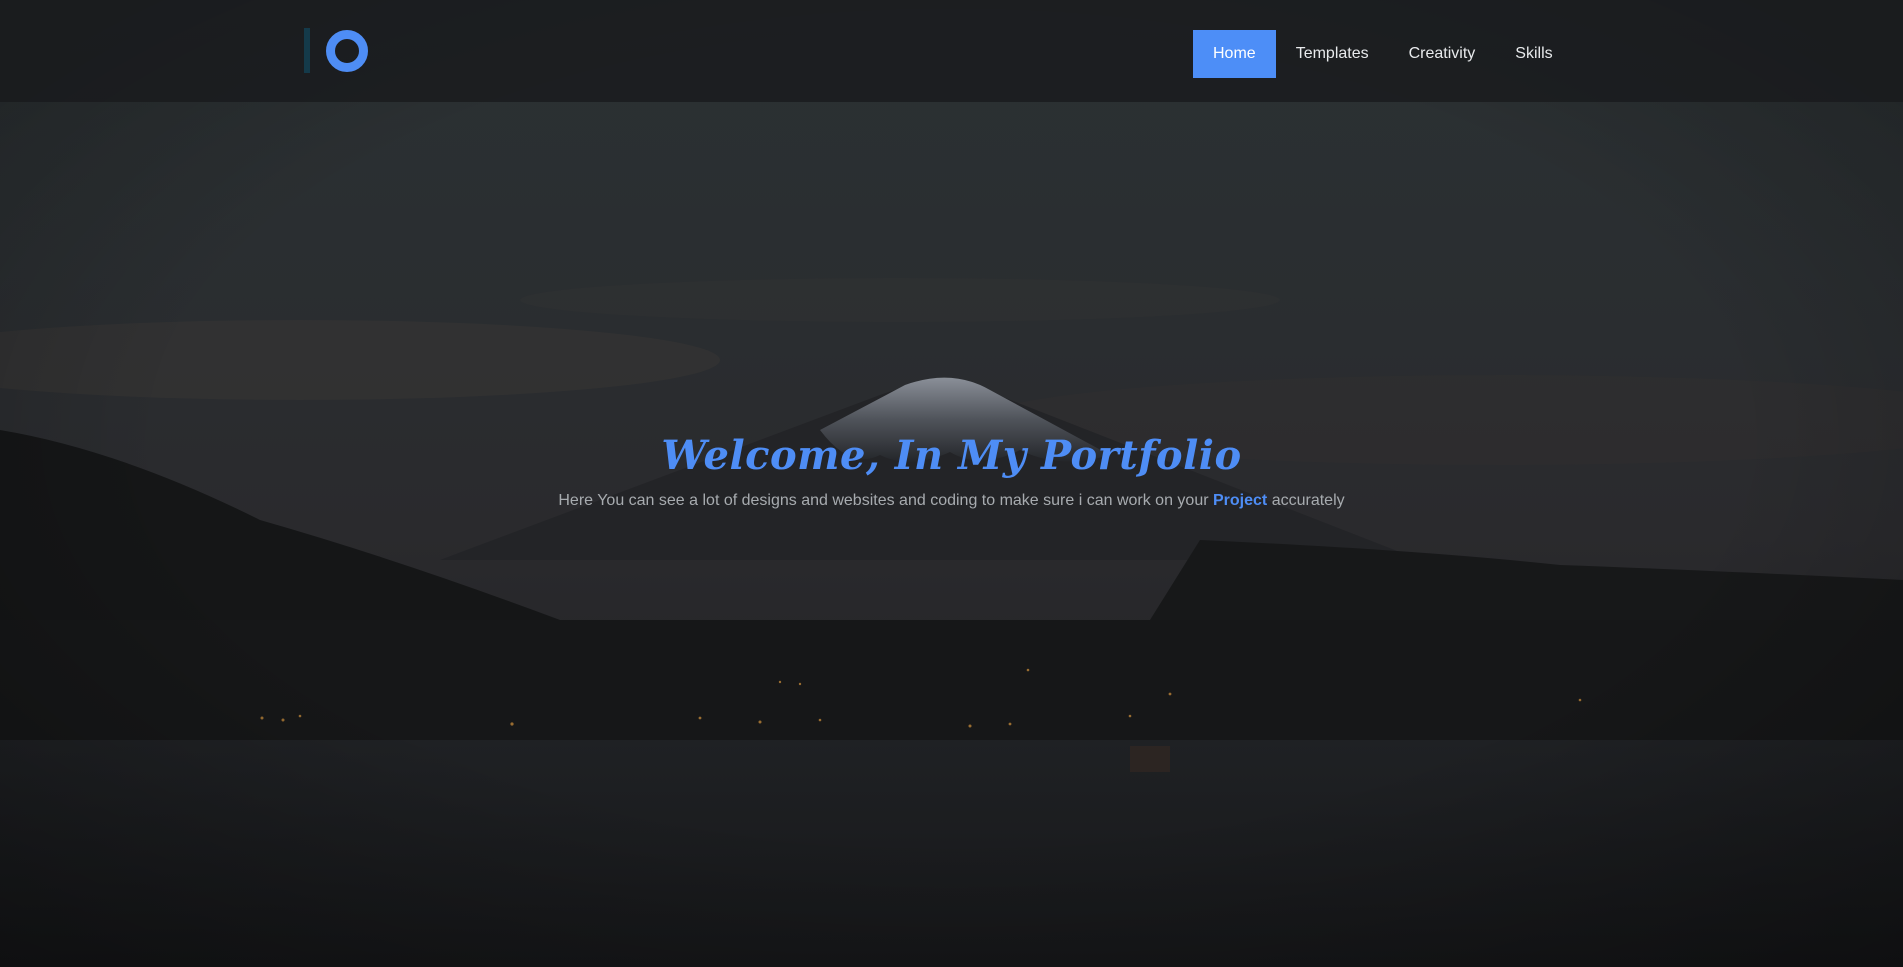 The height and width of the screenshot is (967, 1903). What do you see at coordinates (951, 51) in the screenshot?
I see `site-header: Home Templates Creativity Skills` at bounding box center [951, 51].